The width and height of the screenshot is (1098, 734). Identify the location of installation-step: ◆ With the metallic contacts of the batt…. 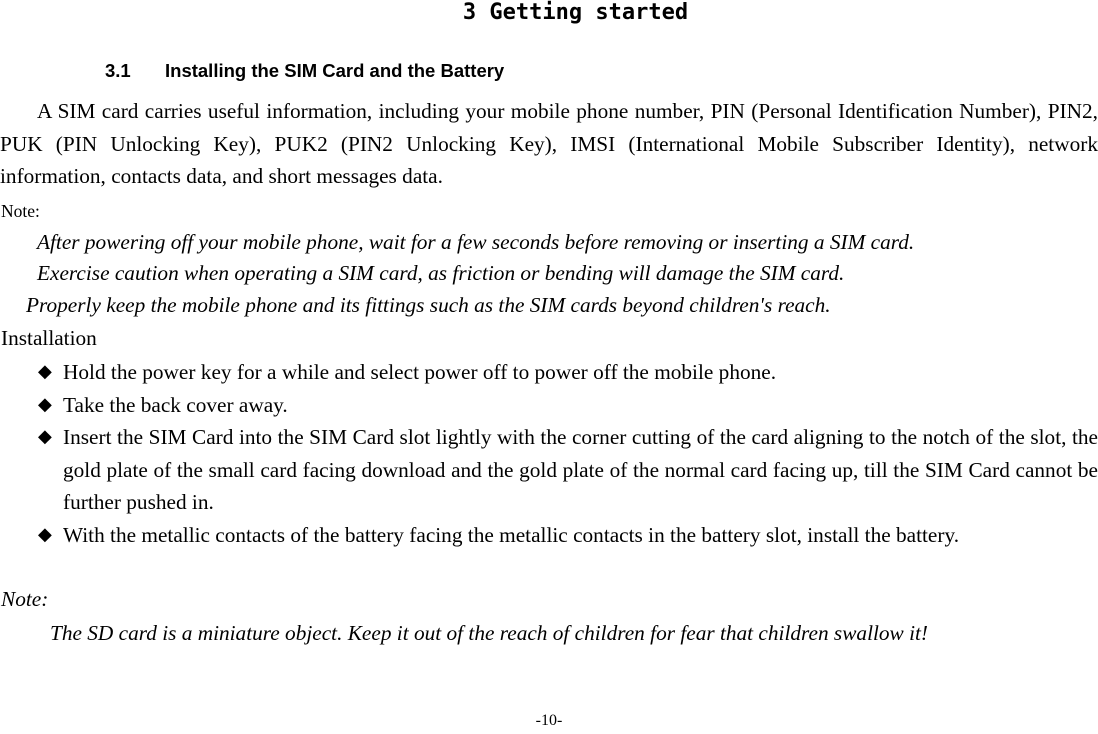
(549, 535).